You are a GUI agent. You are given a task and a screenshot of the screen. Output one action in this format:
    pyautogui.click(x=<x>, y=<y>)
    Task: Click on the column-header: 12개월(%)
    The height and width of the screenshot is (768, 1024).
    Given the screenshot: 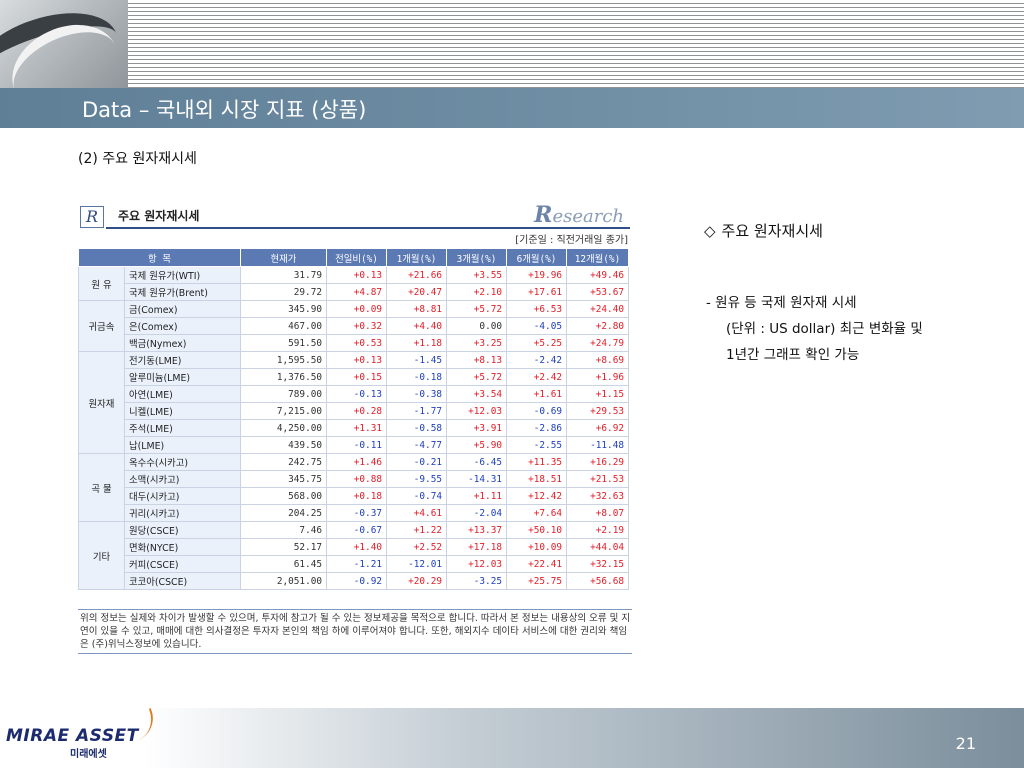 What is the action you would take?
    pyautogui.click(x=597, y=257)
    